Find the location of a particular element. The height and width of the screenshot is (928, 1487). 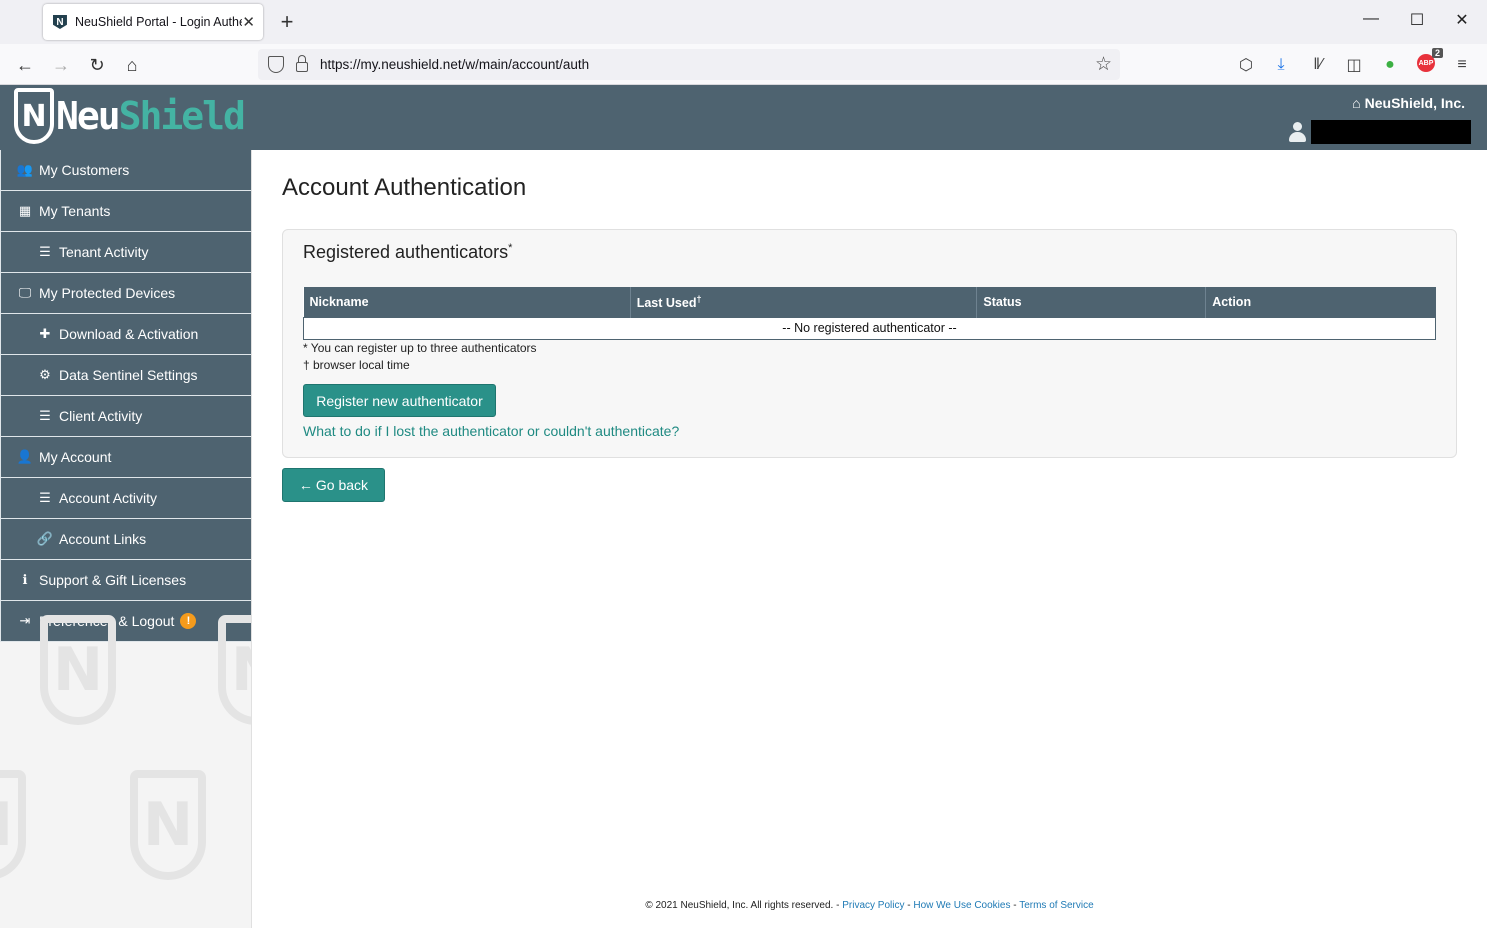

pocket-icon: ⬡ is located at coordinates (1246, 65).